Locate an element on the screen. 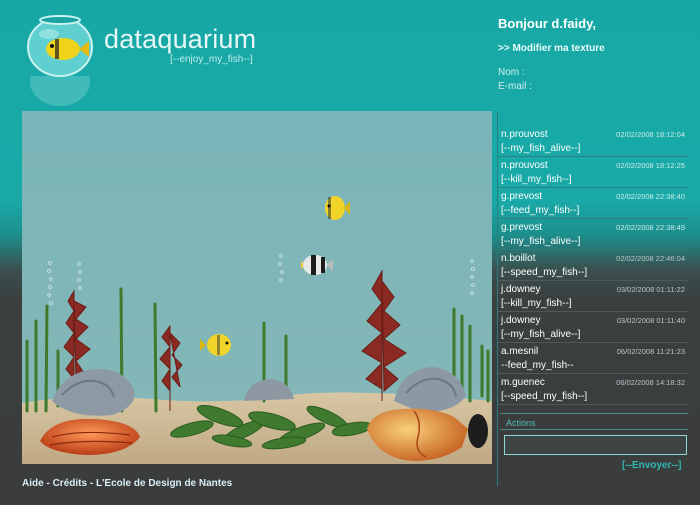 The width and height of the screenshot is (700, 505). message-time: 06/02/2008 14:18:32 is located at coordinates (650, 382).